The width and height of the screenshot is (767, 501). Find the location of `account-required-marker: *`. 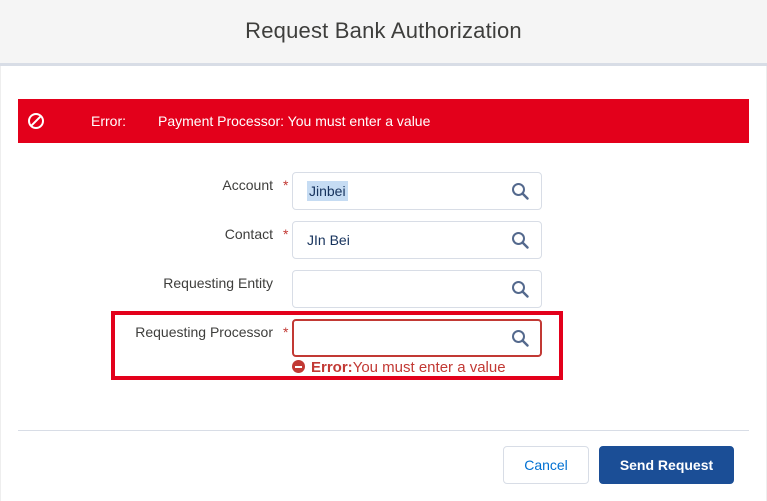

account-required-marker: * is located at coordinates (286, 185).